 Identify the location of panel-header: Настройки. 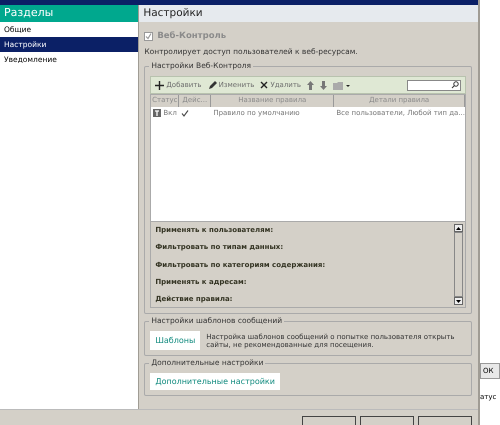
(308, 13).